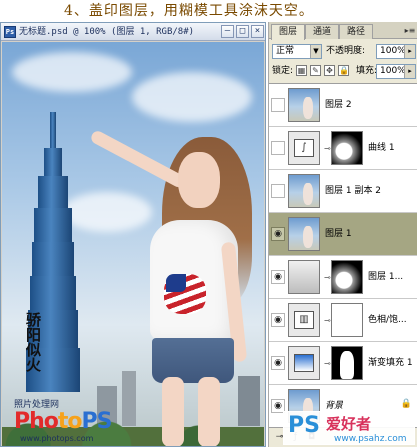 This screenshot has height=447, width=417. I want to click on photoshop-doc-icon: Ps, so click(10, 32).